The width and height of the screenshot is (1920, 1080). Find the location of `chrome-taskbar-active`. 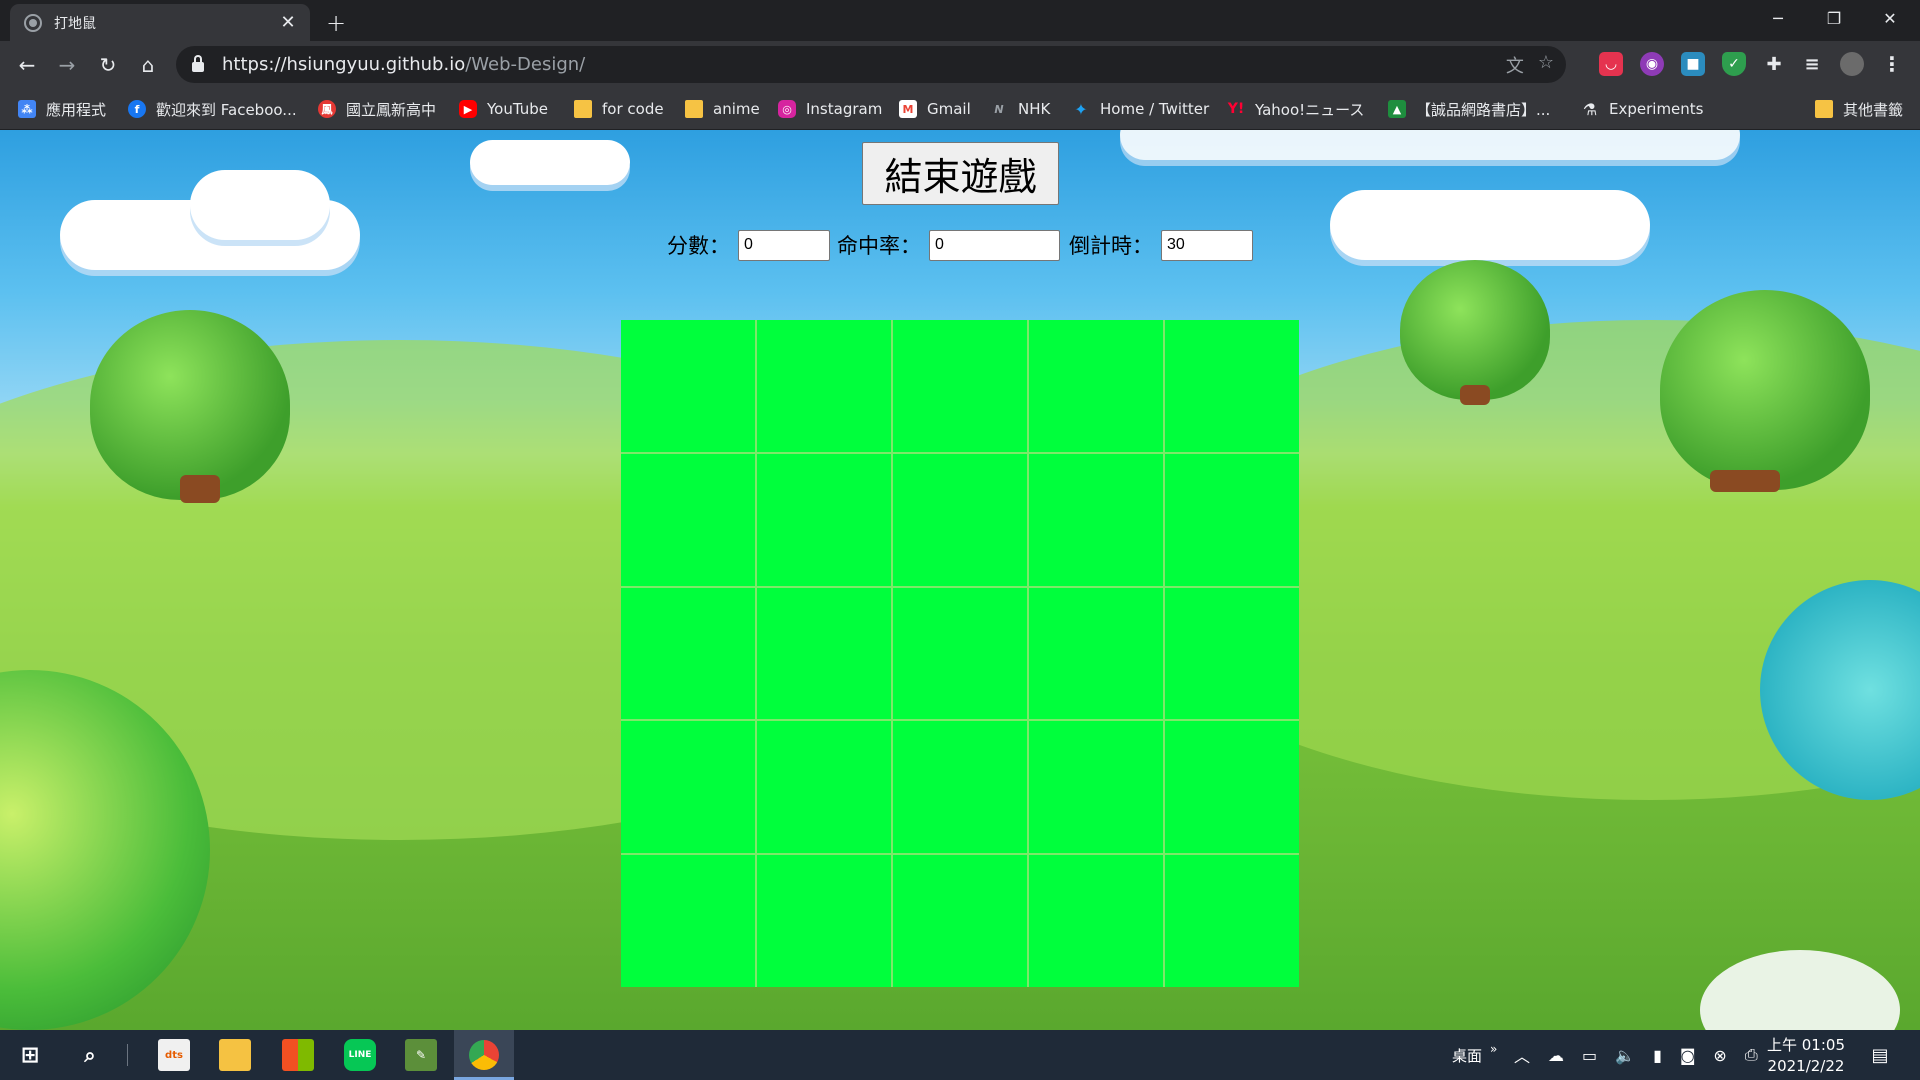

chrome-taskbar-active is located at coordinates (484, 1055).